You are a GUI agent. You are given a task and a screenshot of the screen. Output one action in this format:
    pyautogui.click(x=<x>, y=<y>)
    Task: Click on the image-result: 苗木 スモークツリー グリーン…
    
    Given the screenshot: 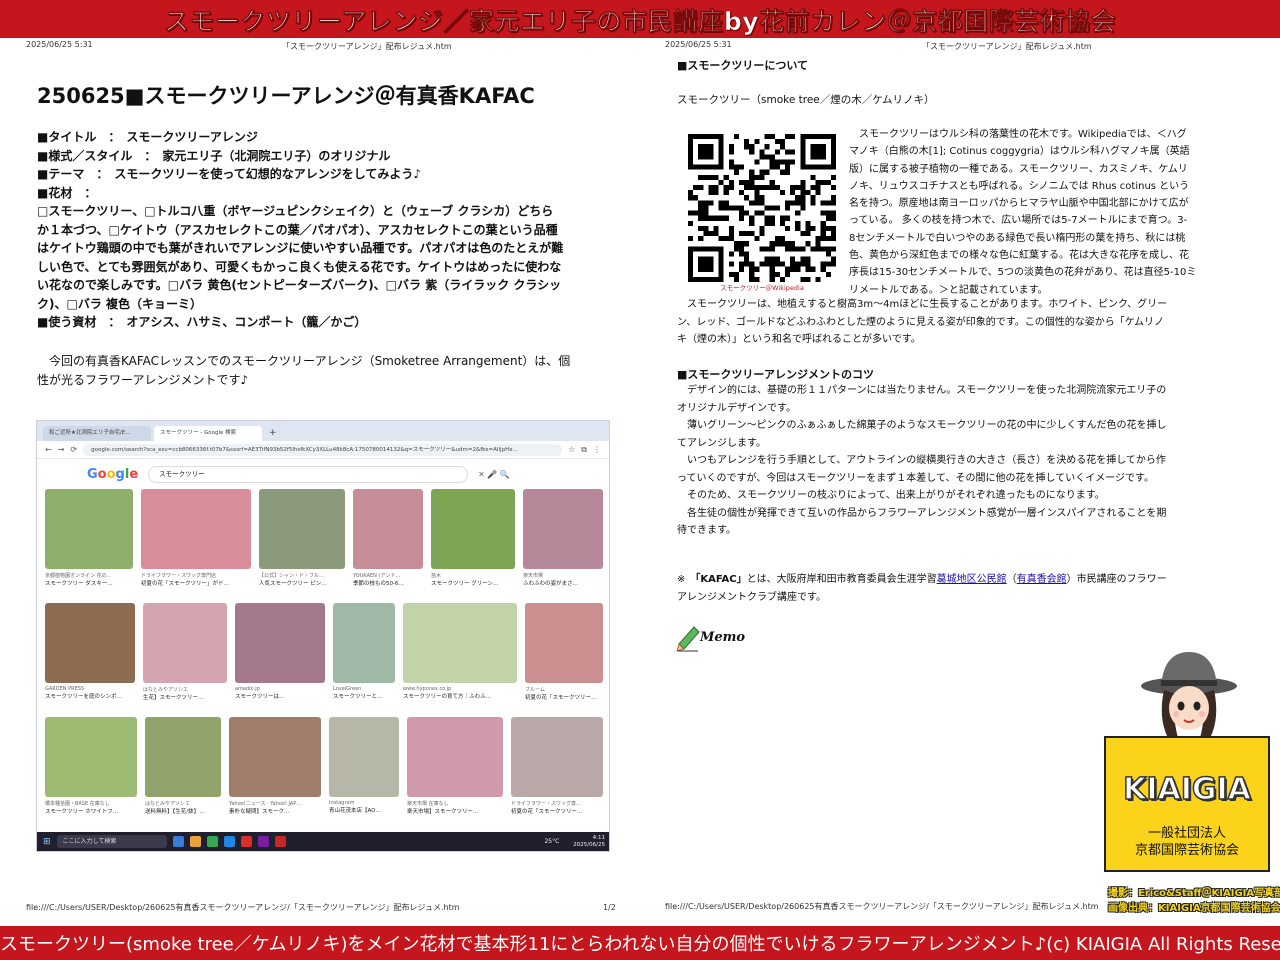 What is the action you would take?
    pyautogui.click(x=473, y=538)
    